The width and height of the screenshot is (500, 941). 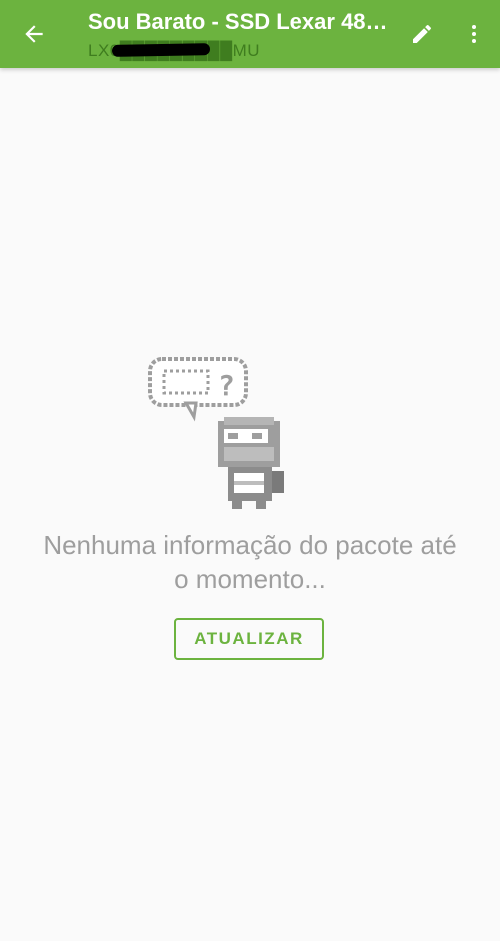 What do you see at coordinates (243, 21) in the screenshot?
I see `package-title: Sou Barato - SSD Lexar 480GB` at bounding box center [243, 21].